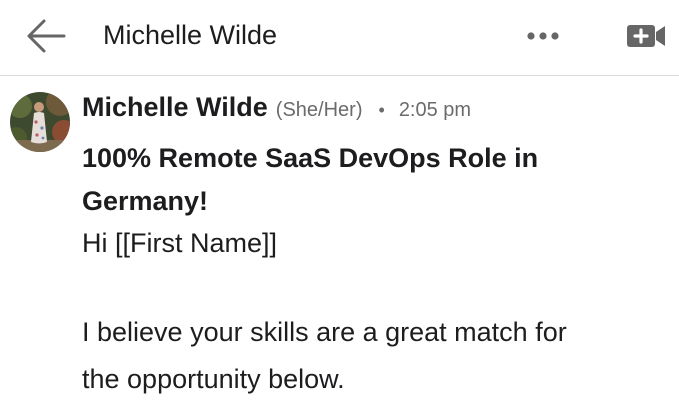 Image resolution: width=679 pixels, height=418 pixels. I want to click on video-call-icon, so click(646, 36).